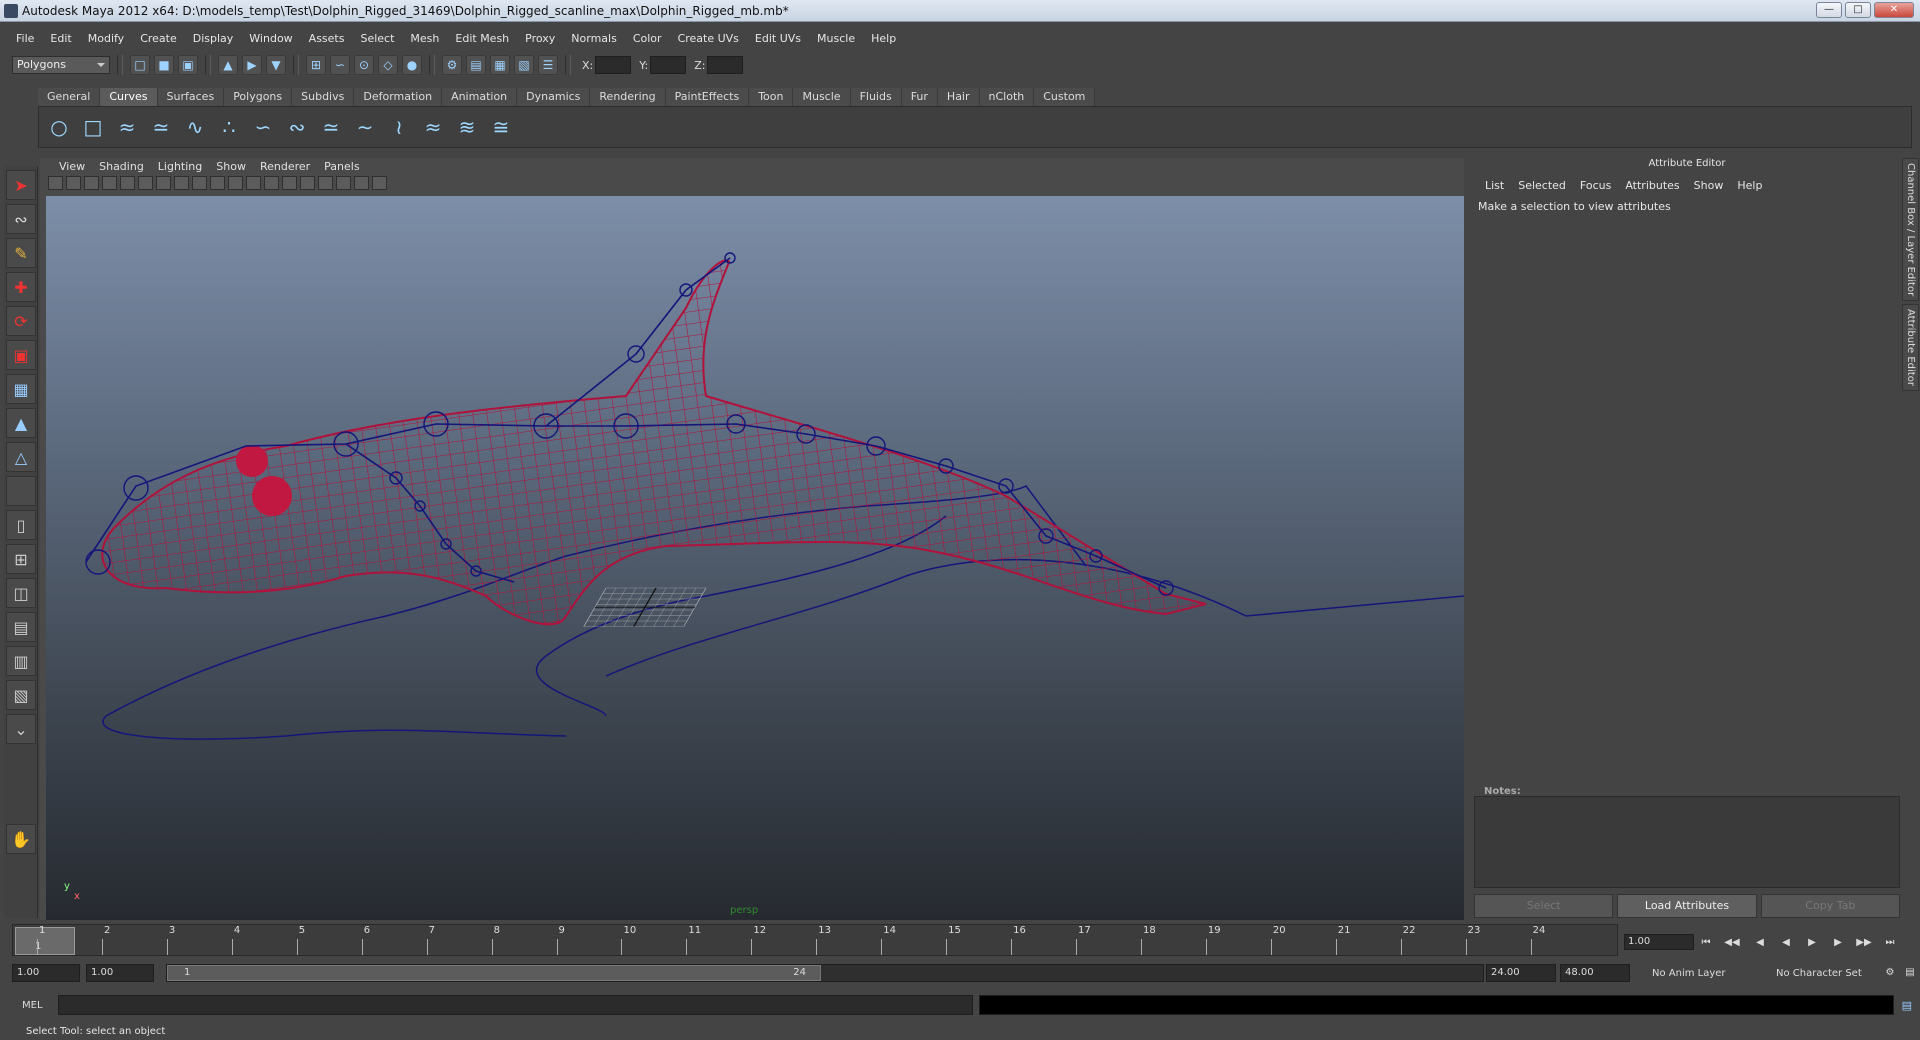  I want to click on snap-view-plane-icon: ◇, so click(388, 65).